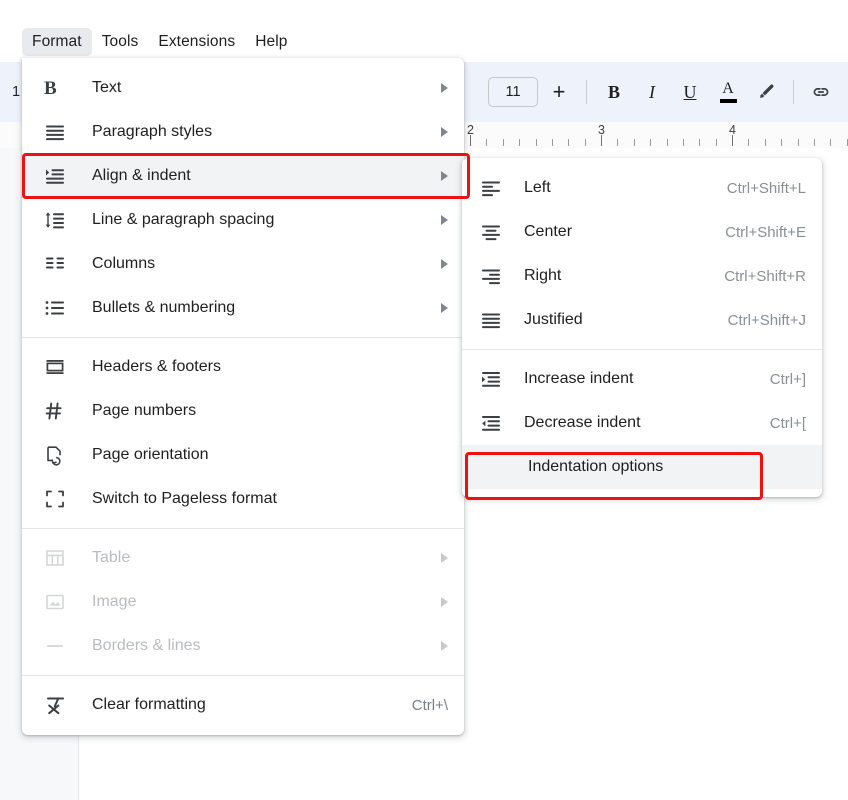 The image size is (848, 800). What do you see at coordinates (787, 423) in the screenshot?
I see `menu-item-shortcut: Ctrl+[` at bounding box center [787, 423].